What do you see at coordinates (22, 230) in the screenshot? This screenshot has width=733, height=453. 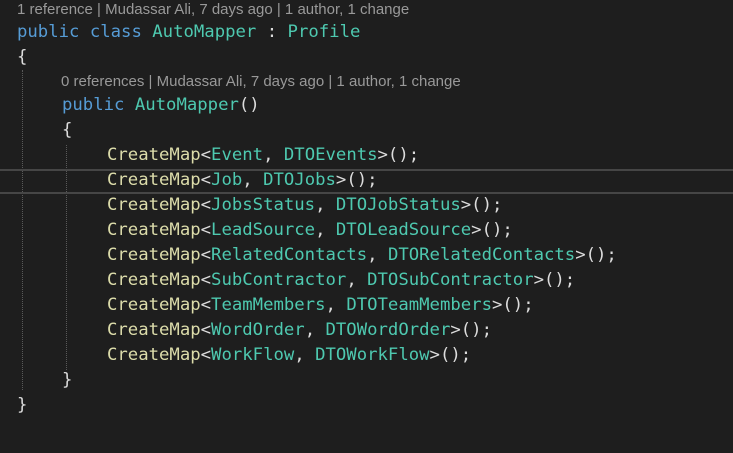 I see `indent-guide` at bounding box center [22, 230].